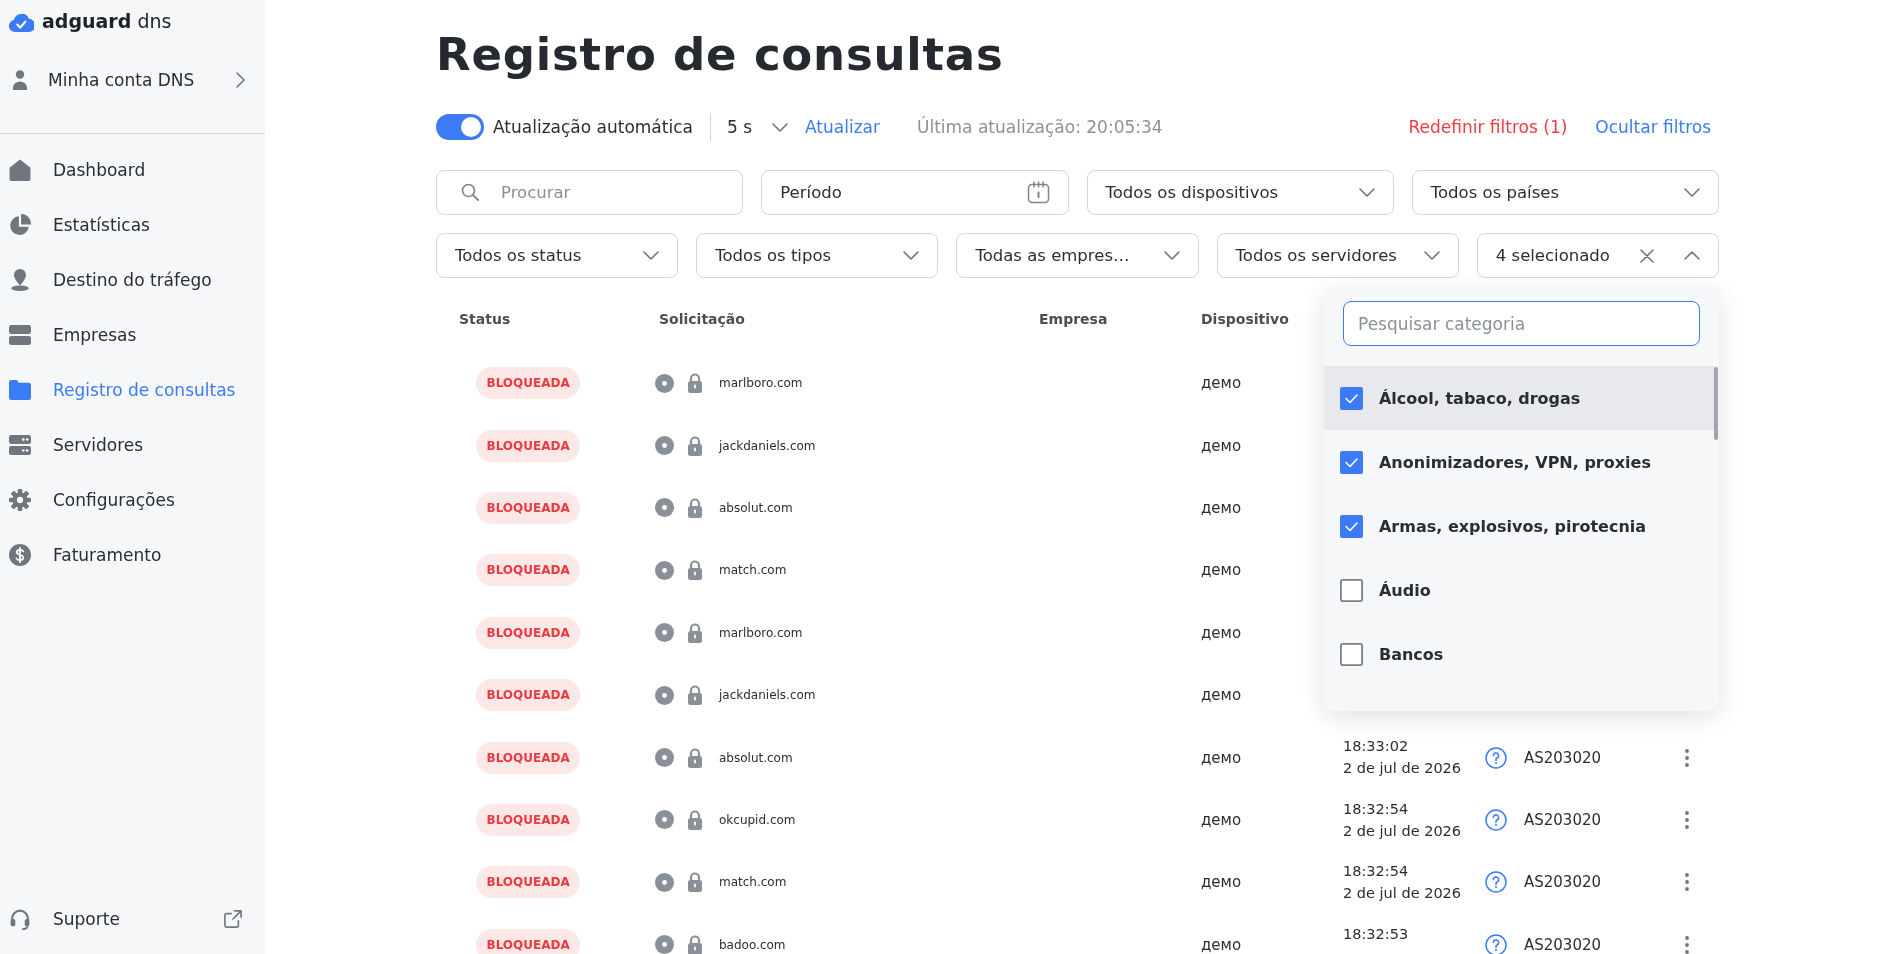 The width and height of the screenshot is (1882, 954). Describe the element at coordinates (1488, 127) in the screenshot. I see `reset-filters-link: Redefinir filtros (1)` at that location.